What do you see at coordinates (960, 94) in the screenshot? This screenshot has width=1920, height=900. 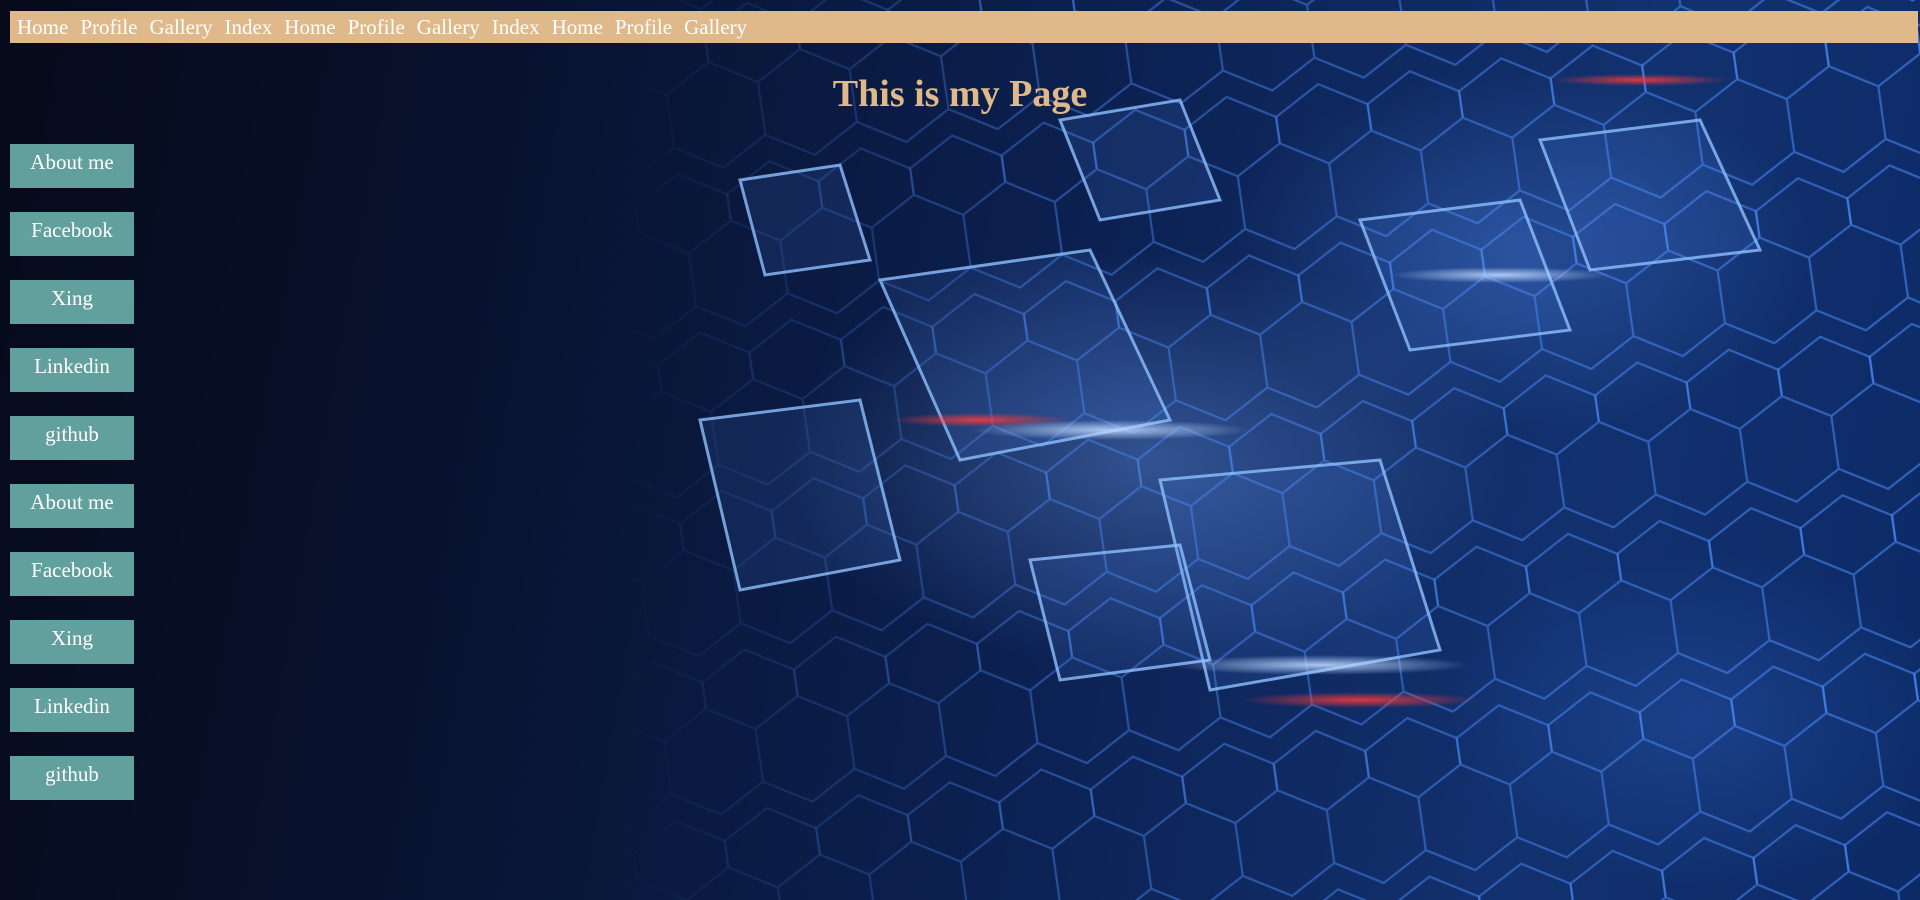 I see `page-title: This is my Page` at bounding box center [960, 94].